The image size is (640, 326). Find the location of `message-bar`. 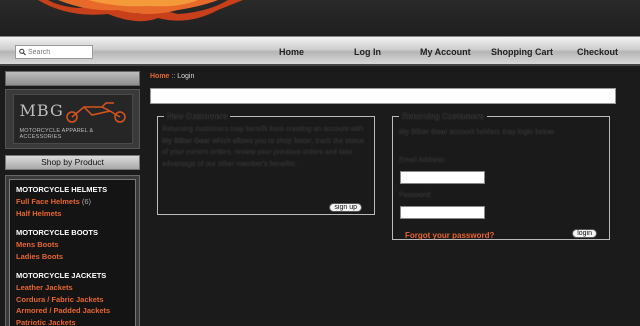

message-bar is located at coordinates (383, 96).